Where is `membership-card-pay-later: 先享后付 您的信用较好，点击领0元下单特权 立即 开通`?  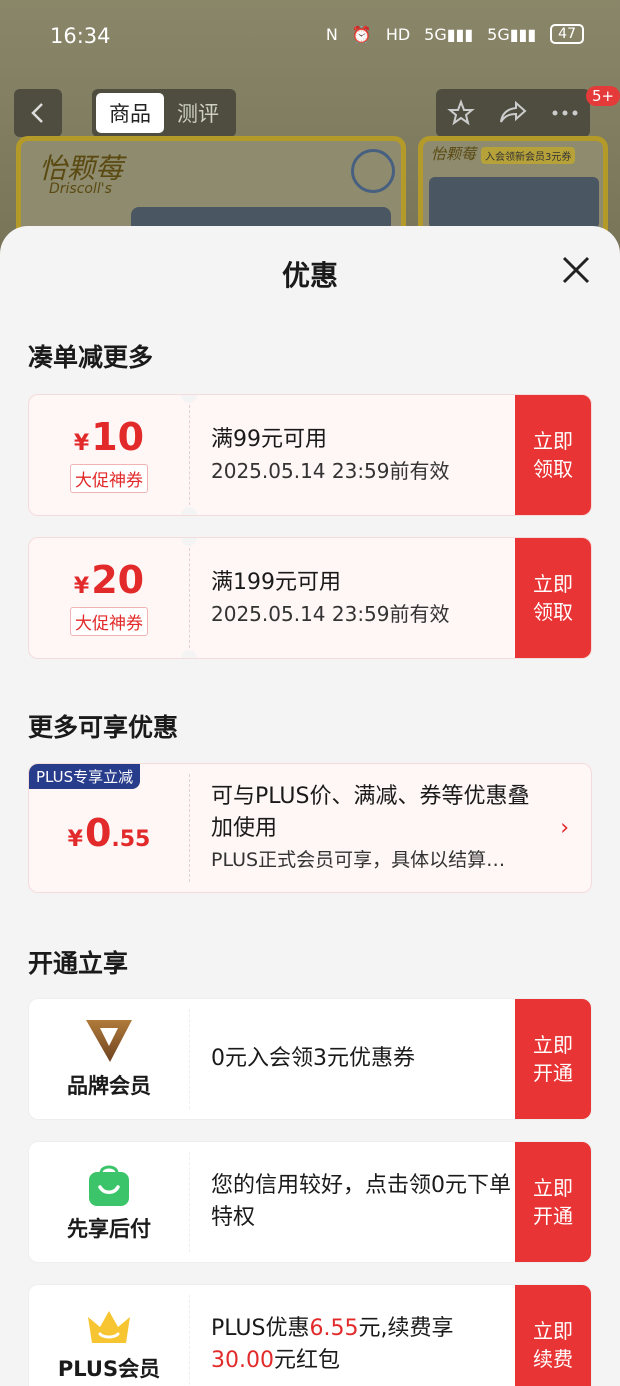 membership-card-pay-later: 先享后付 您的信用较好，点击领0元下单特权 立即 开通 is located at coordinates (310, 1202).